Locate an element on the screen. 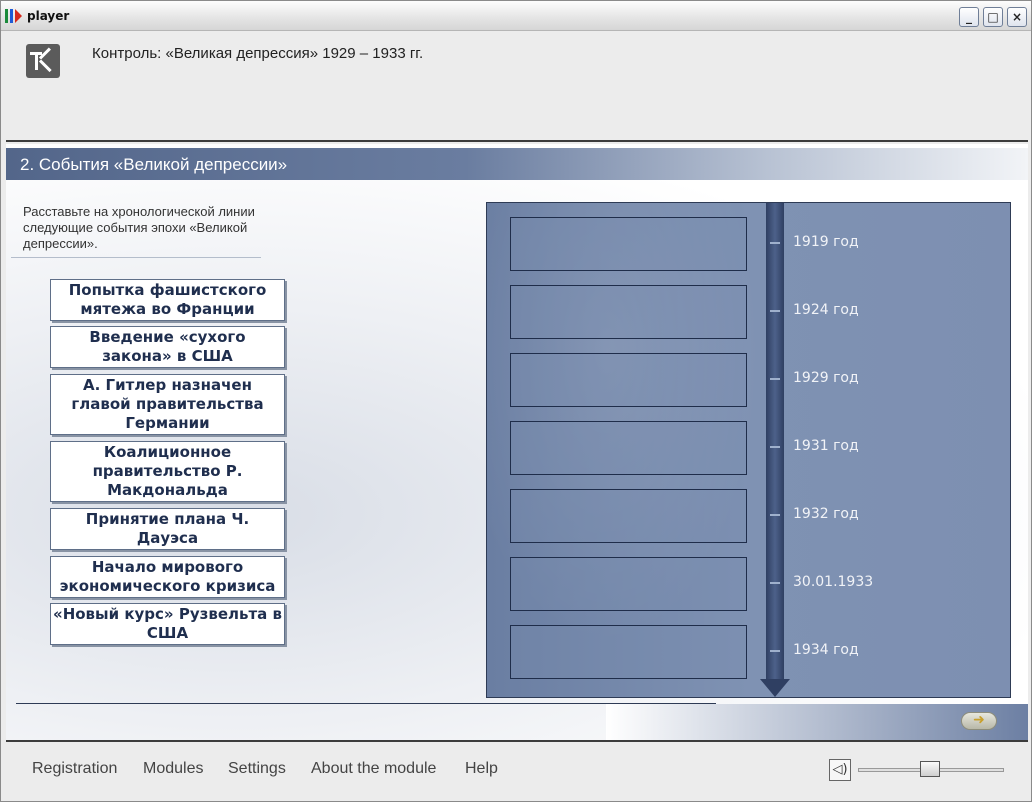  event-card: Начало мирового экономического кризиса is located at coordinates (167, 577).